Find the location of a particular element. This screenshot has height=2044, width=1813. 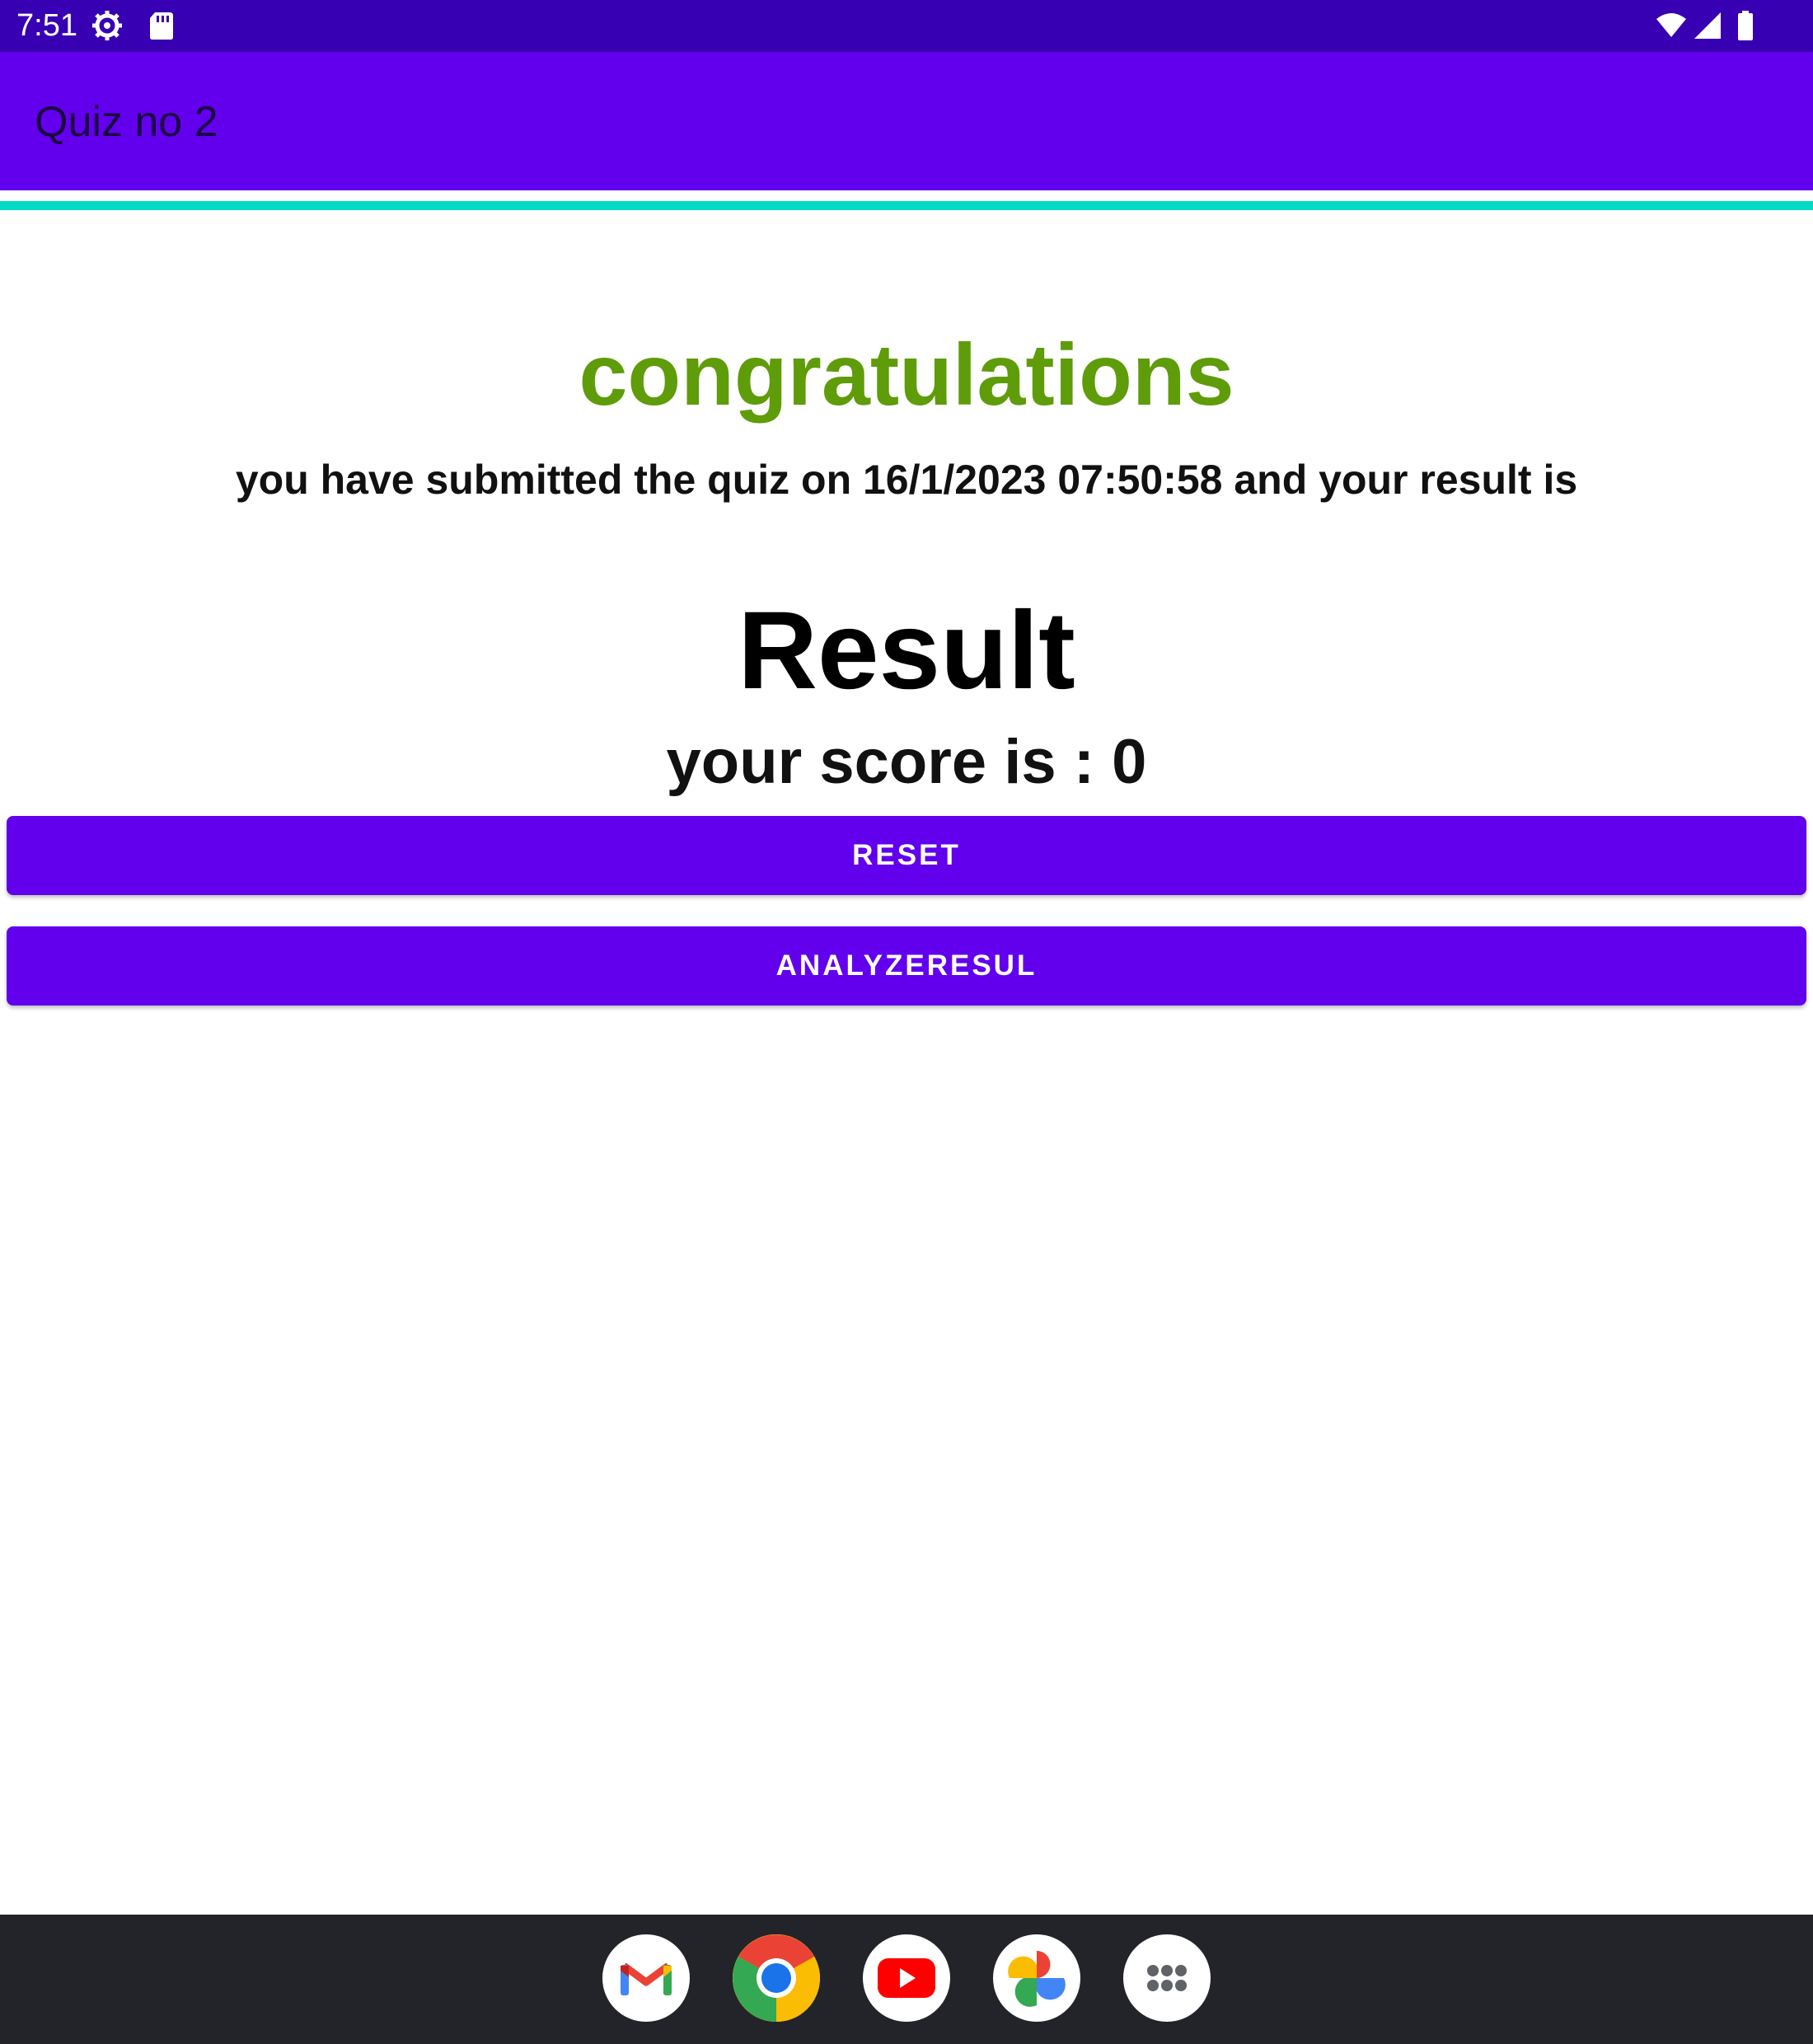

chrome-icon is located at coordinates (777, 1978).